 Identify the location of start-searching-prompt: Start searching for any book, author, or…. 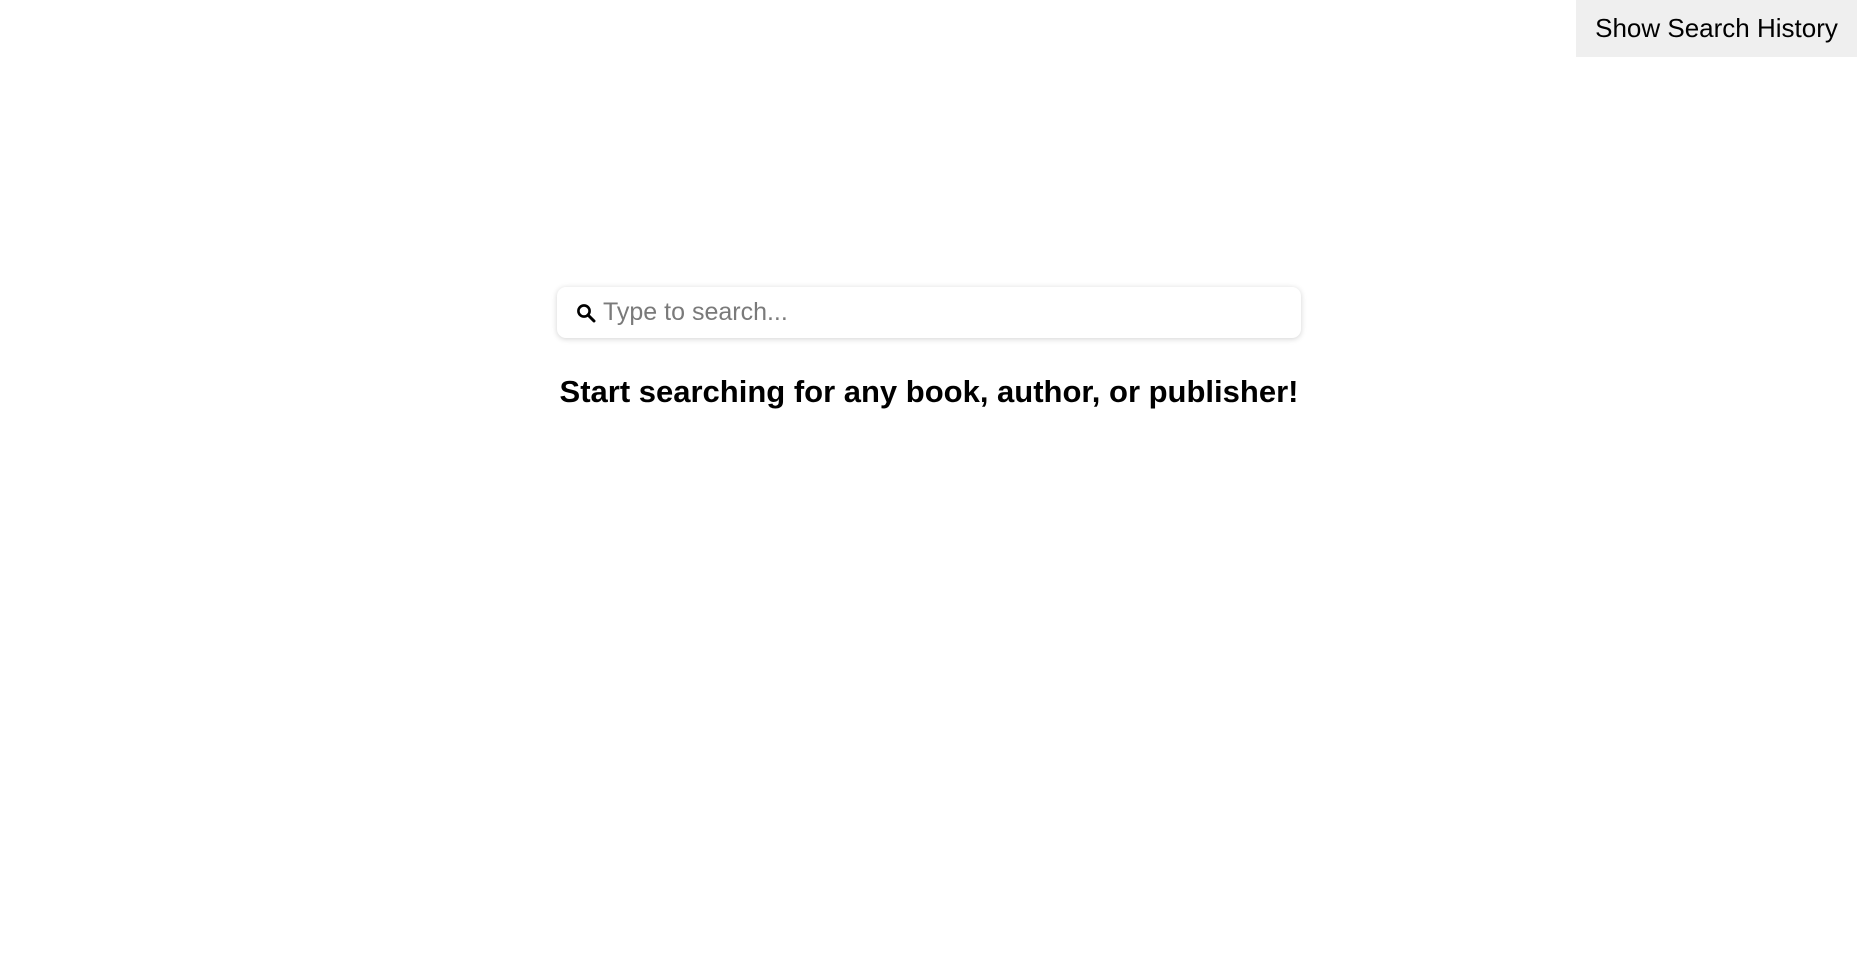
(929, 391).